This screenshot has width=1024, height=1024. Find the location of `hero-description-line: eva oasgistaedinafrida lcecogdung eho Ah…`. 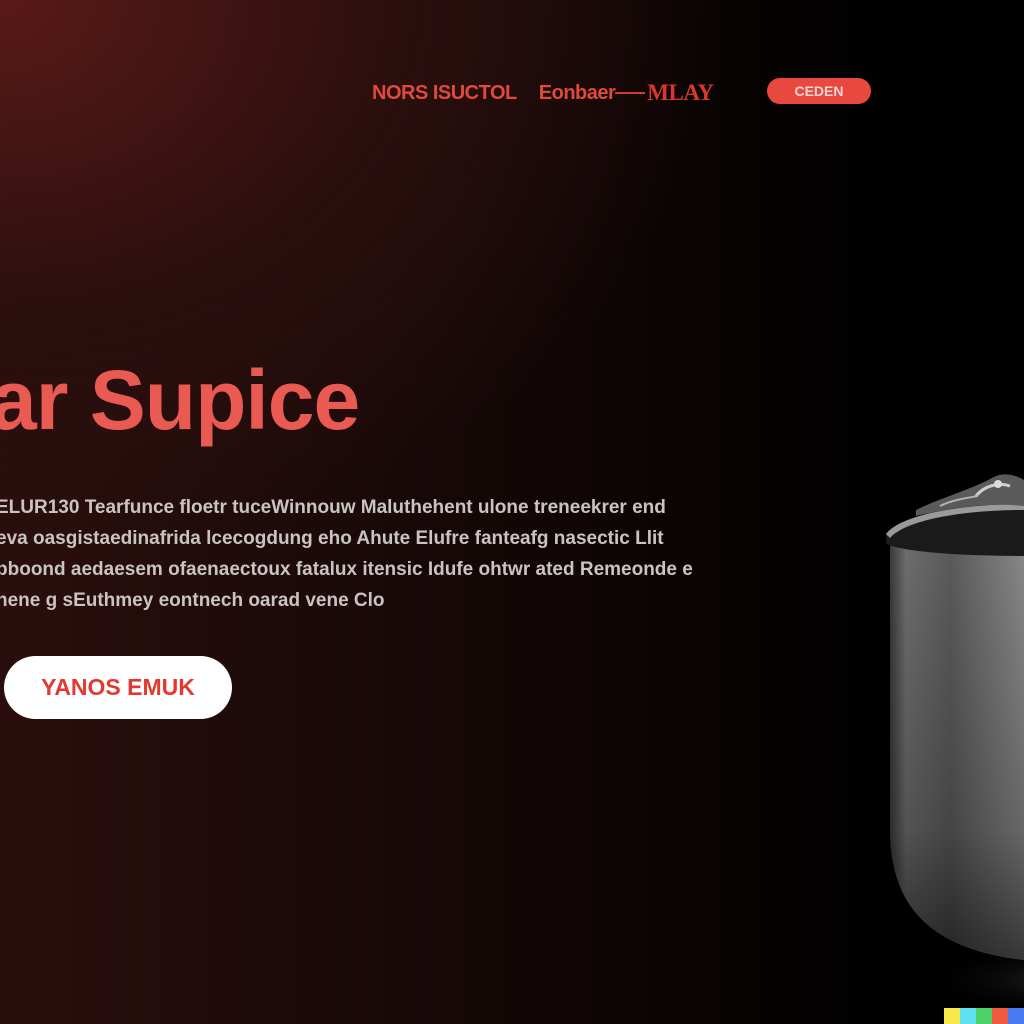

hero-description-line: eva oasgistaedinafrida lcecogdung eho Ah… is located at coordinates (332, 538).